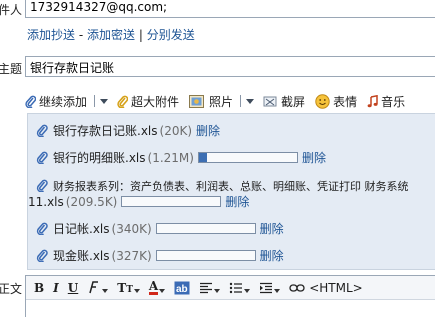 The image size is (435, 317). I want to click on subject-label: 主题, so click(11, 69).